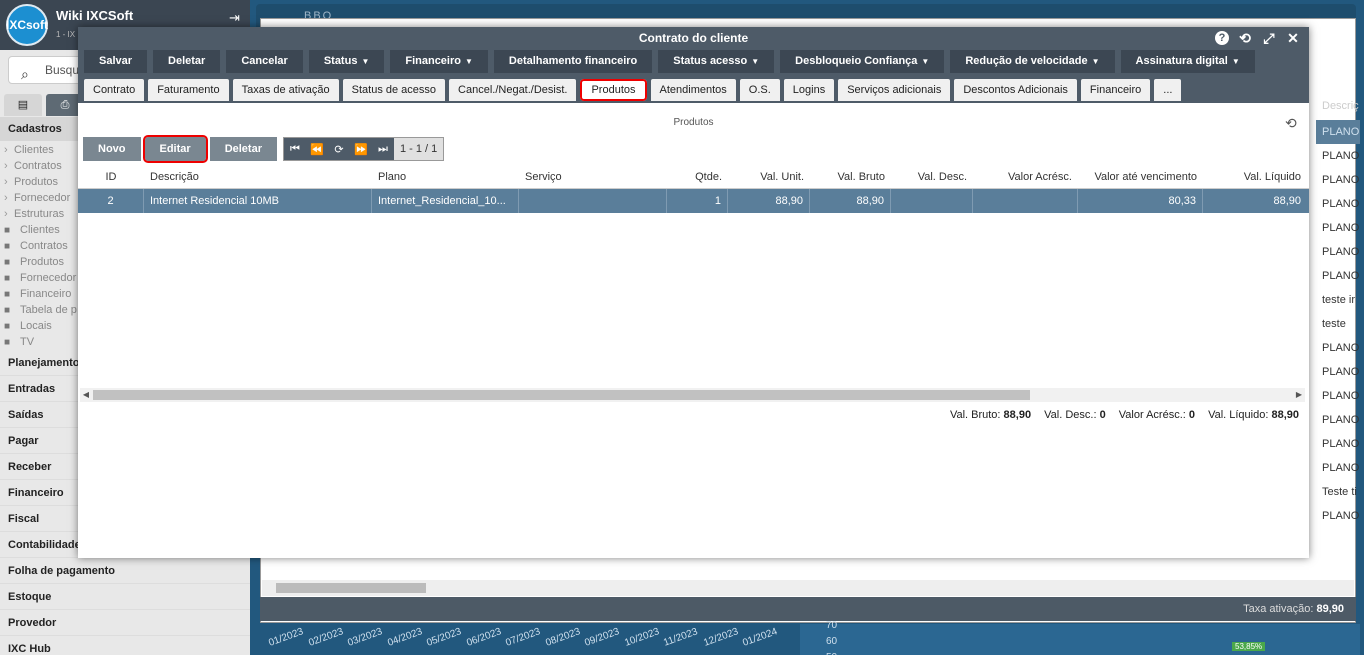 This screenshot has width=1364, height=655. Describe the element at coordinates (613, 90) in the screenshot. I see `tab-produtos: Produtos` at that location.